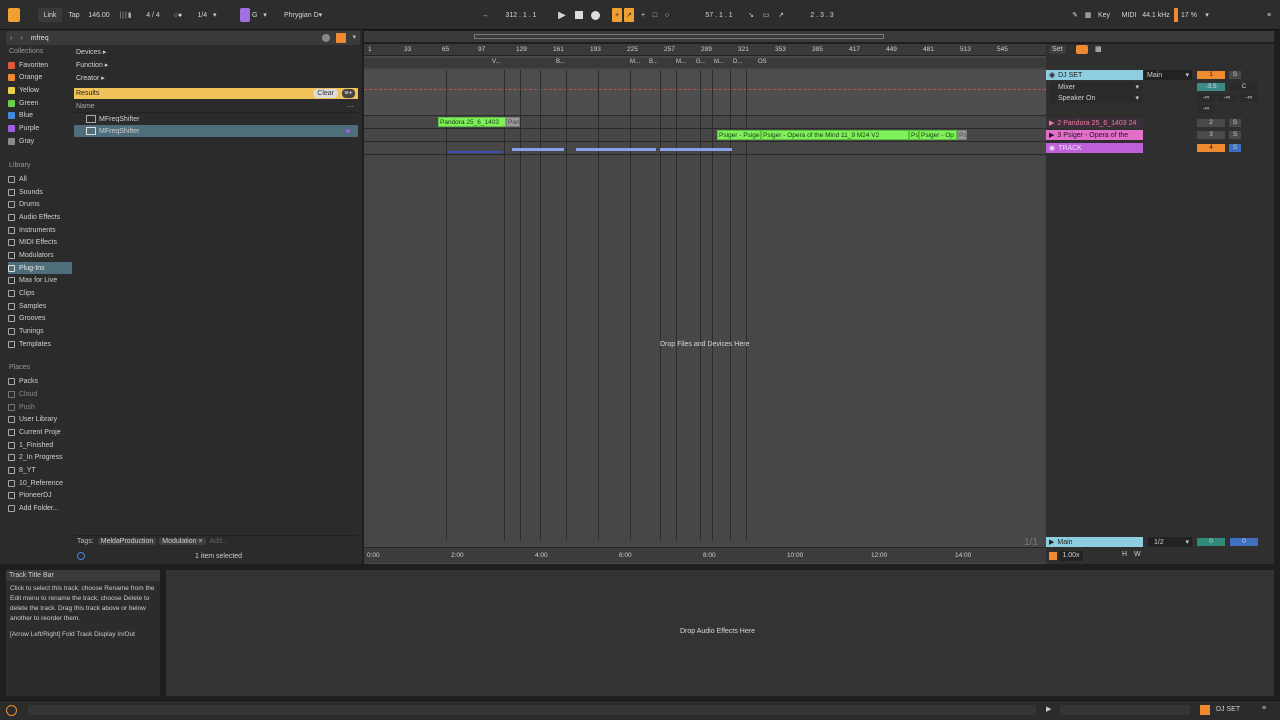 Image resolution: width=1280 pixels, height=720 pixels. What do you see at coordinates (40, 293) in the screenshot?
I see `library-clips: Clips` at bounding box center [40, 293].